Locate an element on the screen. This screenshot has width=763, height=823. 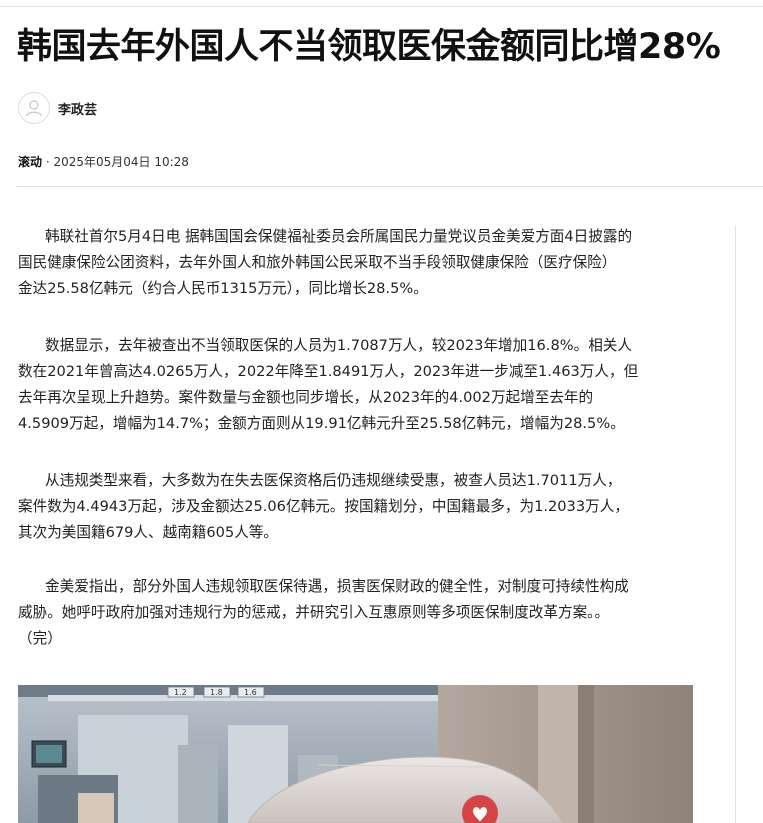
page-title: 韩国去年外国人不当领取医保金额同比增28% is located at coordinates (369, 47).